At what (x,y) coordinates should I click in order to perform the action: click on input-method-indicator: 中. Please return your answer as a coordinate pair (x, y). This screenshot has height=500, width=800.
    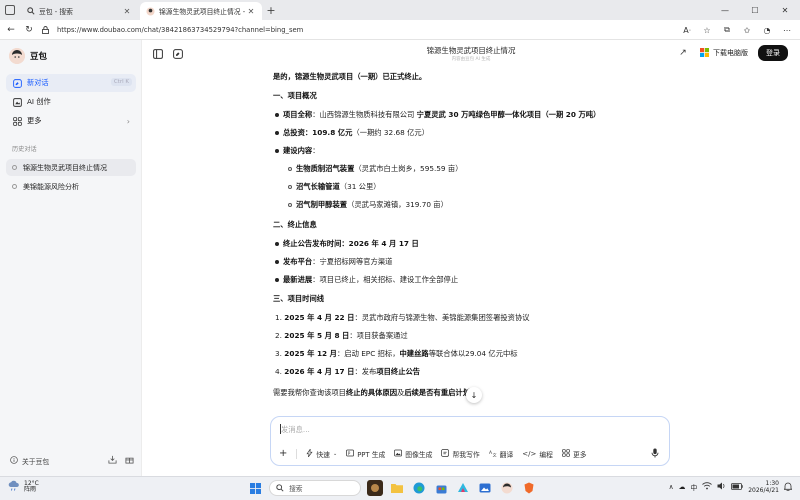
    Looking at the image, I should click on (693, 487).